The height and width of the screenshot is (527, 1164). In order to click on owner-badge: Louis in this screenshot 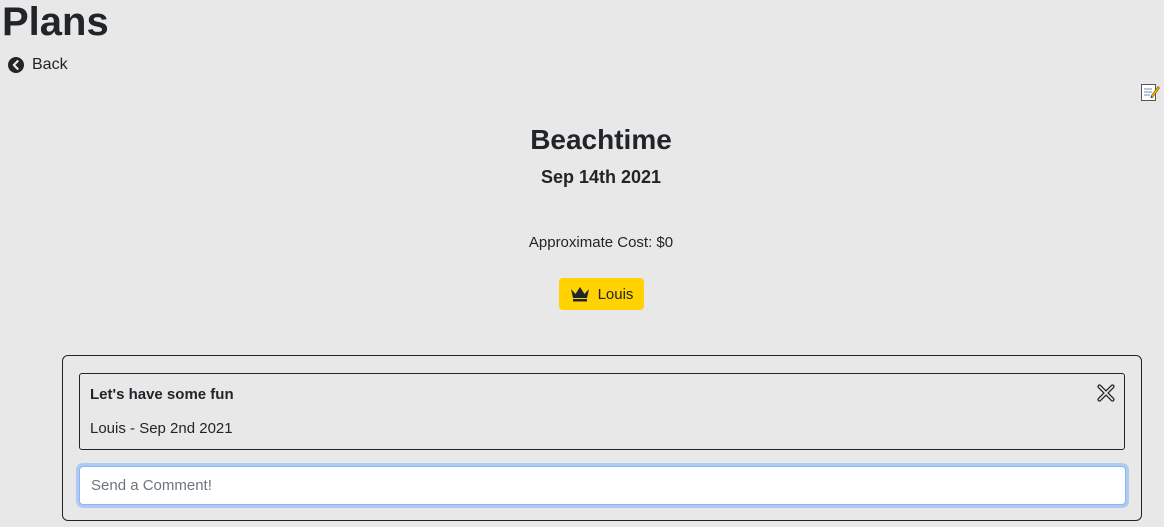, I will do `click(601, 294)`.